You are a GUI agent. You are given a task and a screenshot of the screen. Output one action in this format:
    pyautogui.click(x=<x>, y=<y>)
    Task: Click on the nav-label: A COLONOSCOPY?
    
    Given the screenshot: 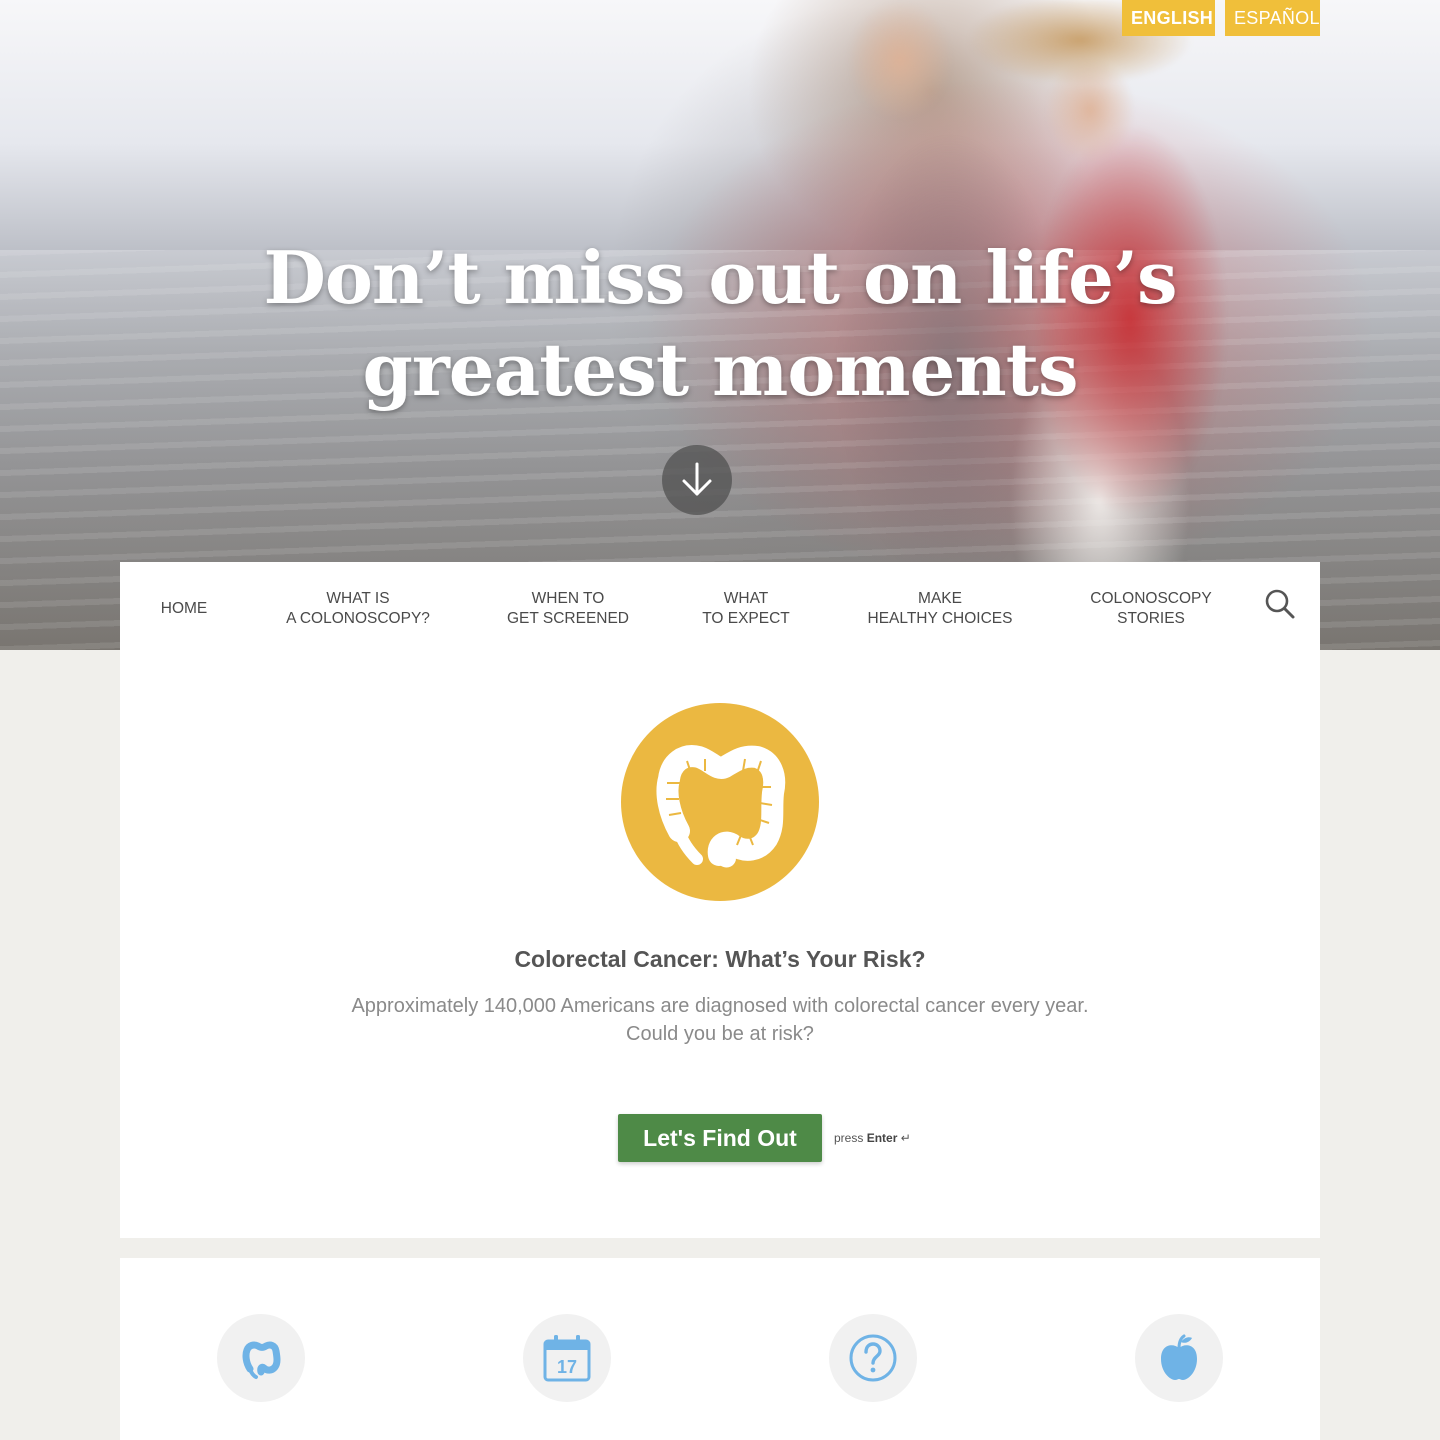 What is the action you would take?
    pyautogui.click(x=358, y=618)
    